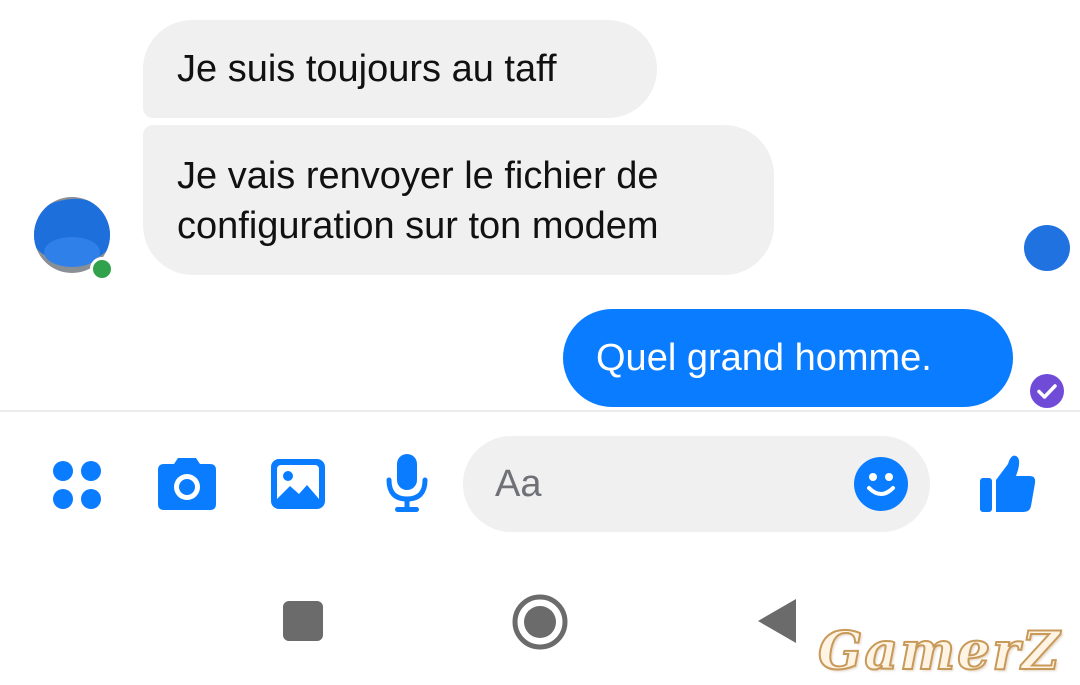 This screenshot has width=1080, height=685. I want to click on watermark-logo: GamerZ, so click(939, 652).